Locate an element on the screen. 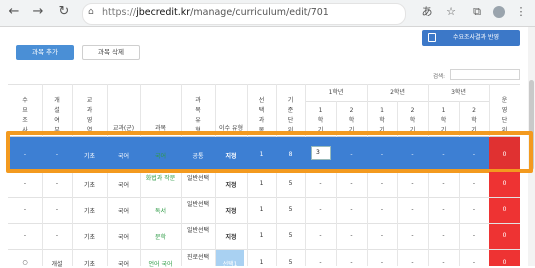 Image resolution: width=535 pixels, height=268 pixels. subject-link: 독서 is located at coordinates (160, 210).